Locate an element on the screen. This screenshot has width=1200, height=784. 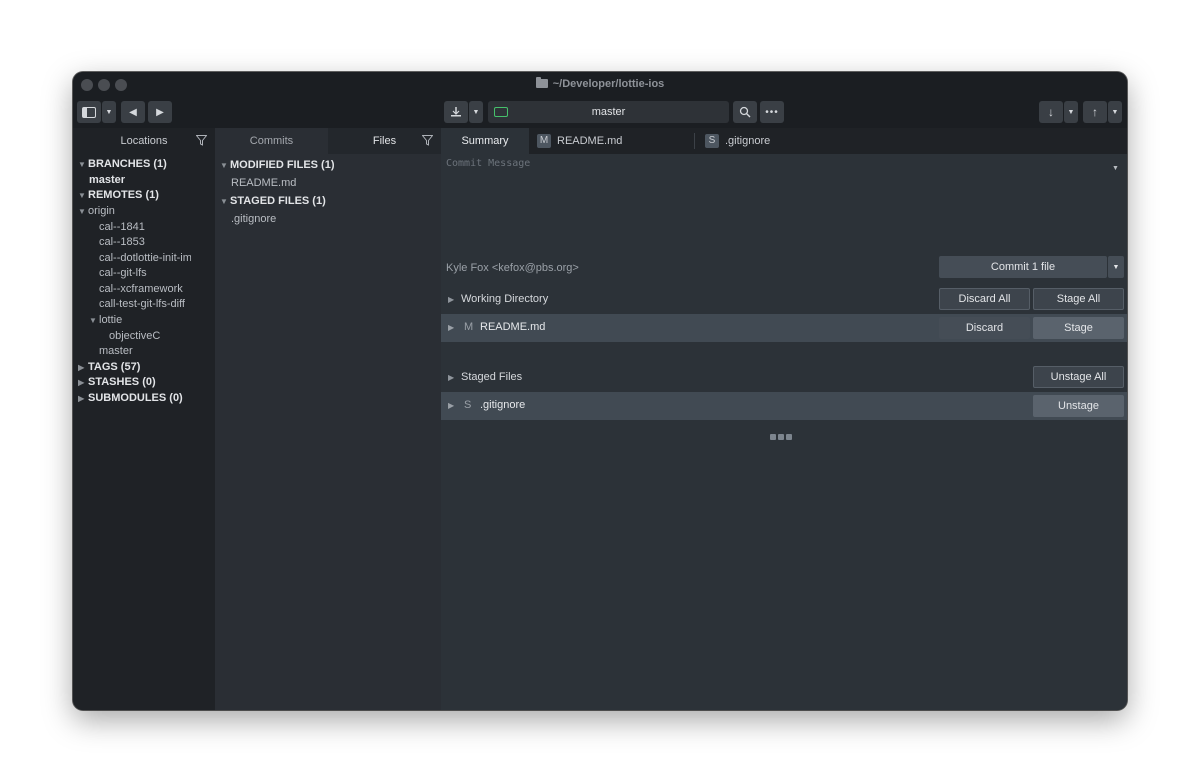
branch-item-master: master is located at coordinates (107, 181).